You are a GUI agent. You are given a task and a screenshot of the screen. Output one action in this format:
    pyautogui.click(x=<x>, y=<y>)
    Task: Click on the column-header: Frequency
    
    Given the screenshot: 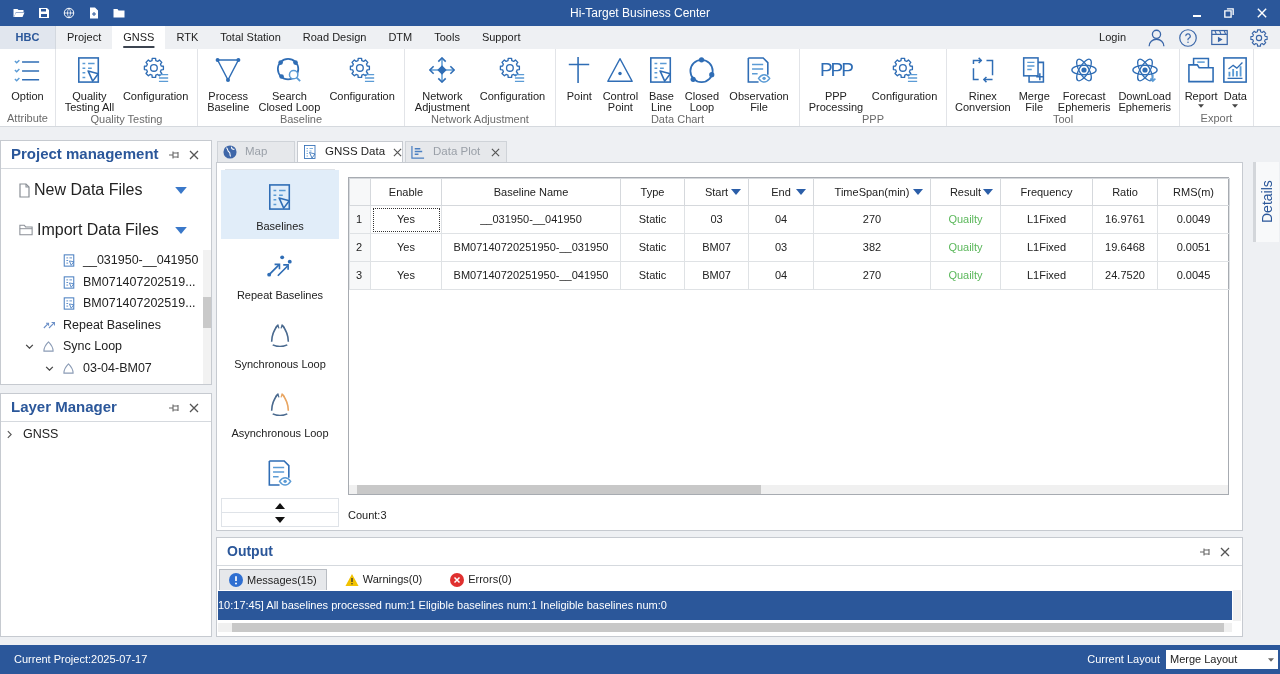 What is the action you would take?
    pyautogui.click(x=1046, y=192)
    